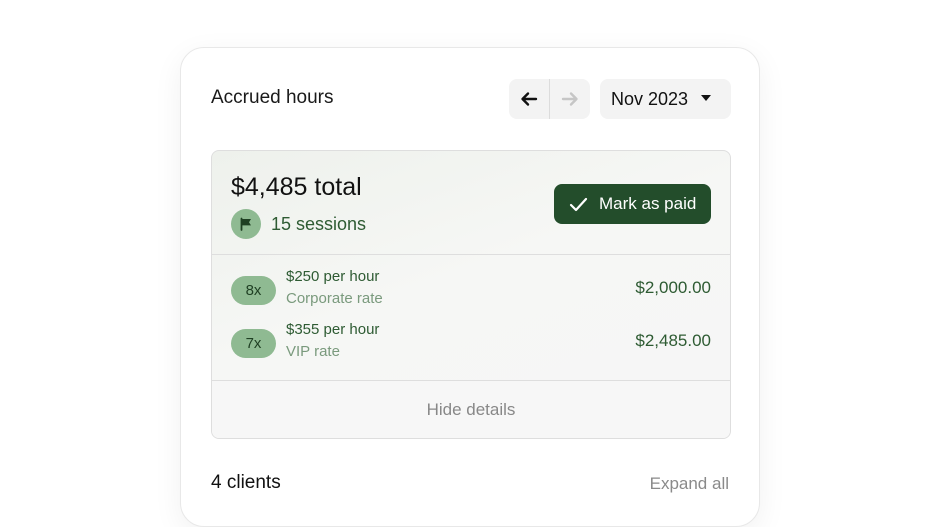 The height and width of the screenshot is (527, 940). I want to click on caret-down-icon, so click(706, 98).